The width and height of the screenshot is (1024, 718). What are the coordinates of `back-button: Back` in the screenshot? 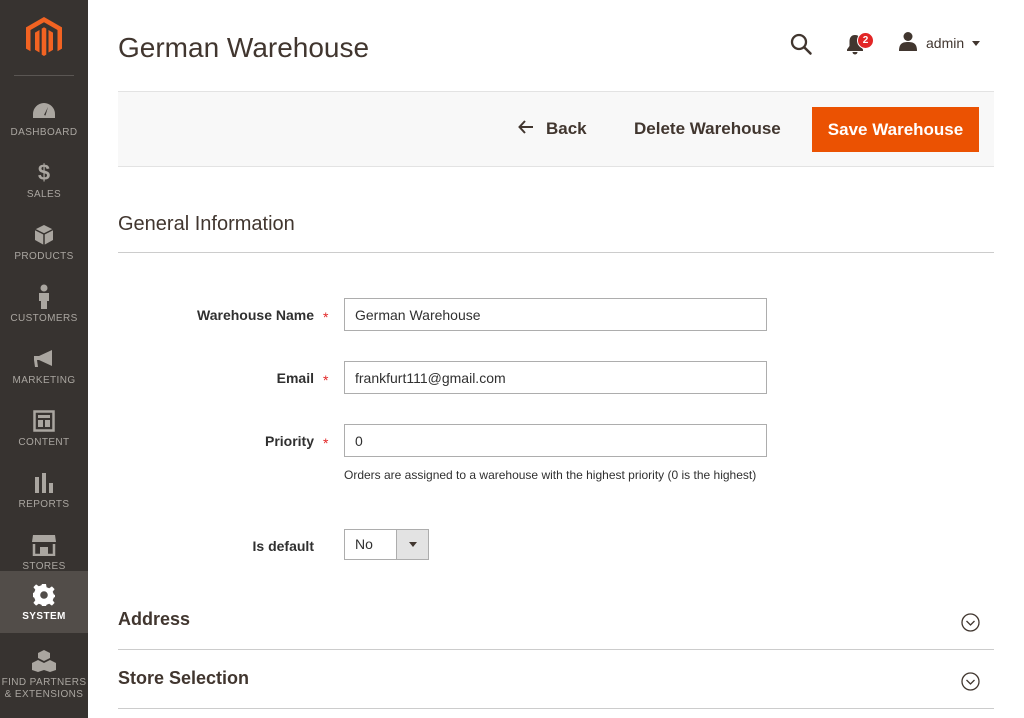 It's located at (552, 129).